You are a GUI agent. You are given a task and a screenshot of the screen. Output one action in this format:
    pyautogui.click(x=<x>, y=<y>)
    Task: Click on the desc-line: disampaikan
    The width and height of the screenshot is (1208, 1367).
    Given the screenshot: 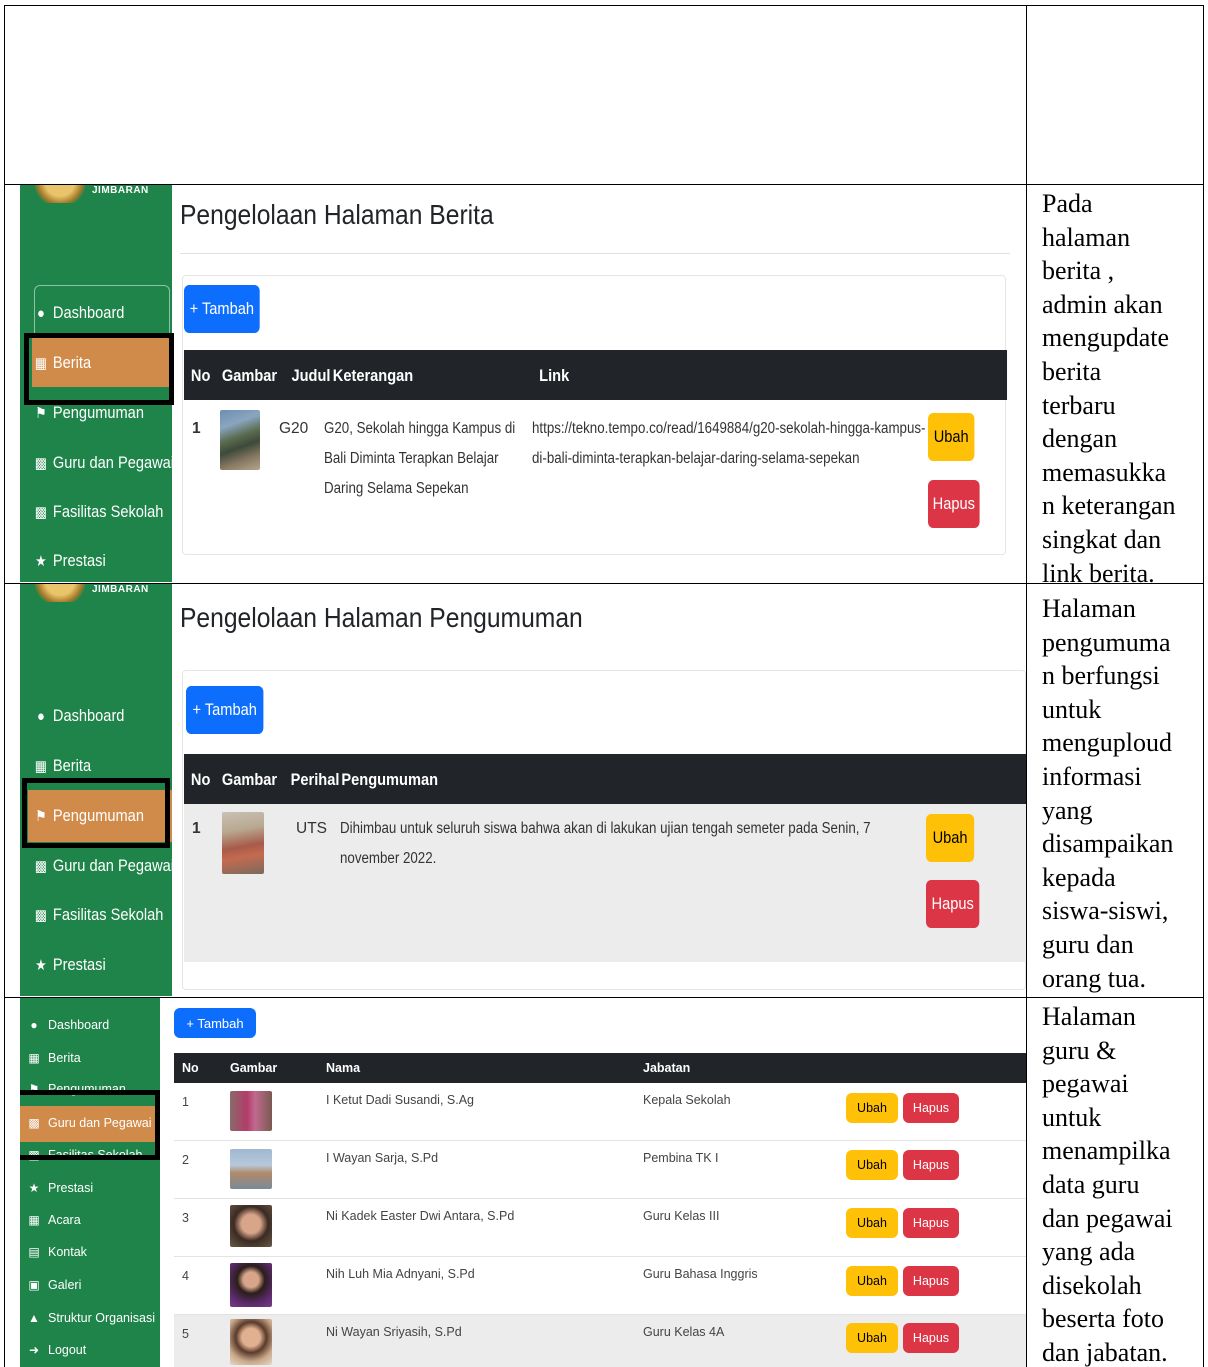 What is the action you would take?
    pyautogui.click(x=1108, y=844)
    